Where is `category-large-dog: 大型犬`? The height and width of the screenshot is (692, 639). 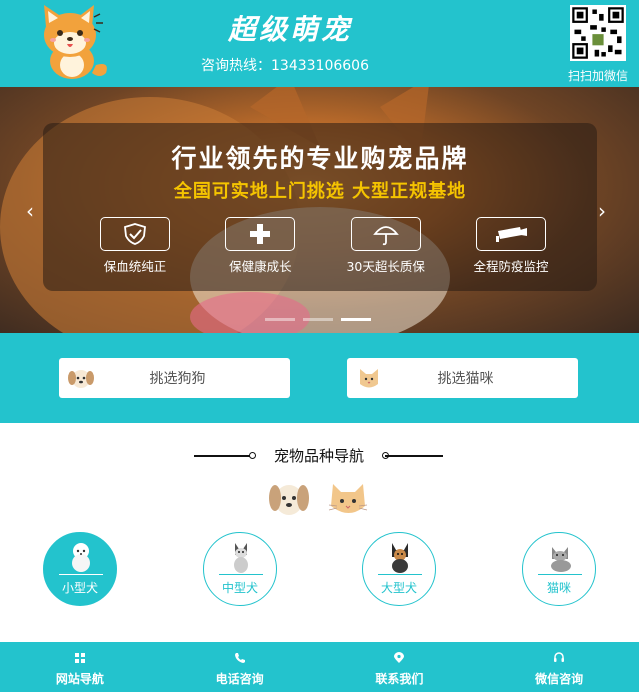 category-large-dog: 大型犬 is located at coordinates (399, 569).